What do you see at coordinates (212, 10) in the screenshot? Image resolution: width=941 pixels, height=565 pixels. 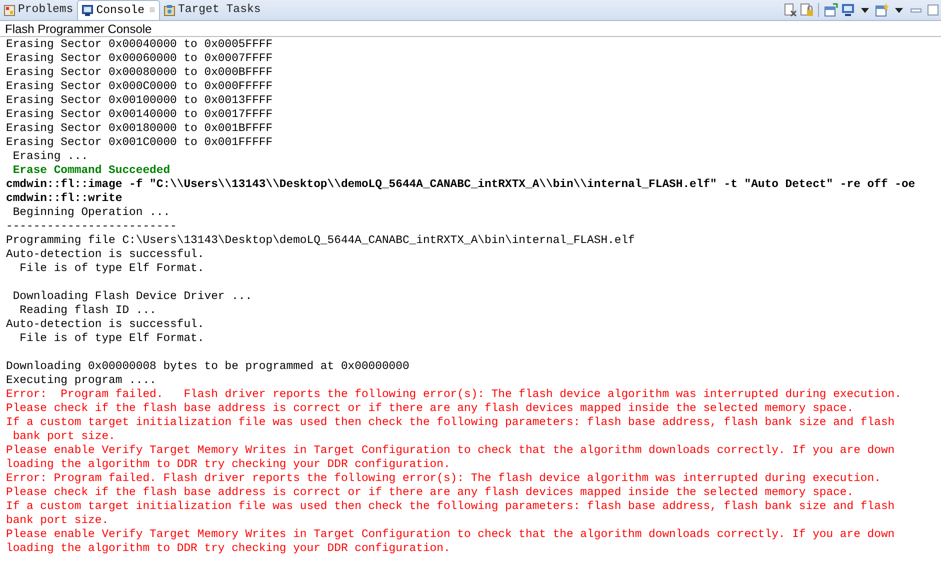 I see `tab: Target Tasks` at bounding box center [212, 10].